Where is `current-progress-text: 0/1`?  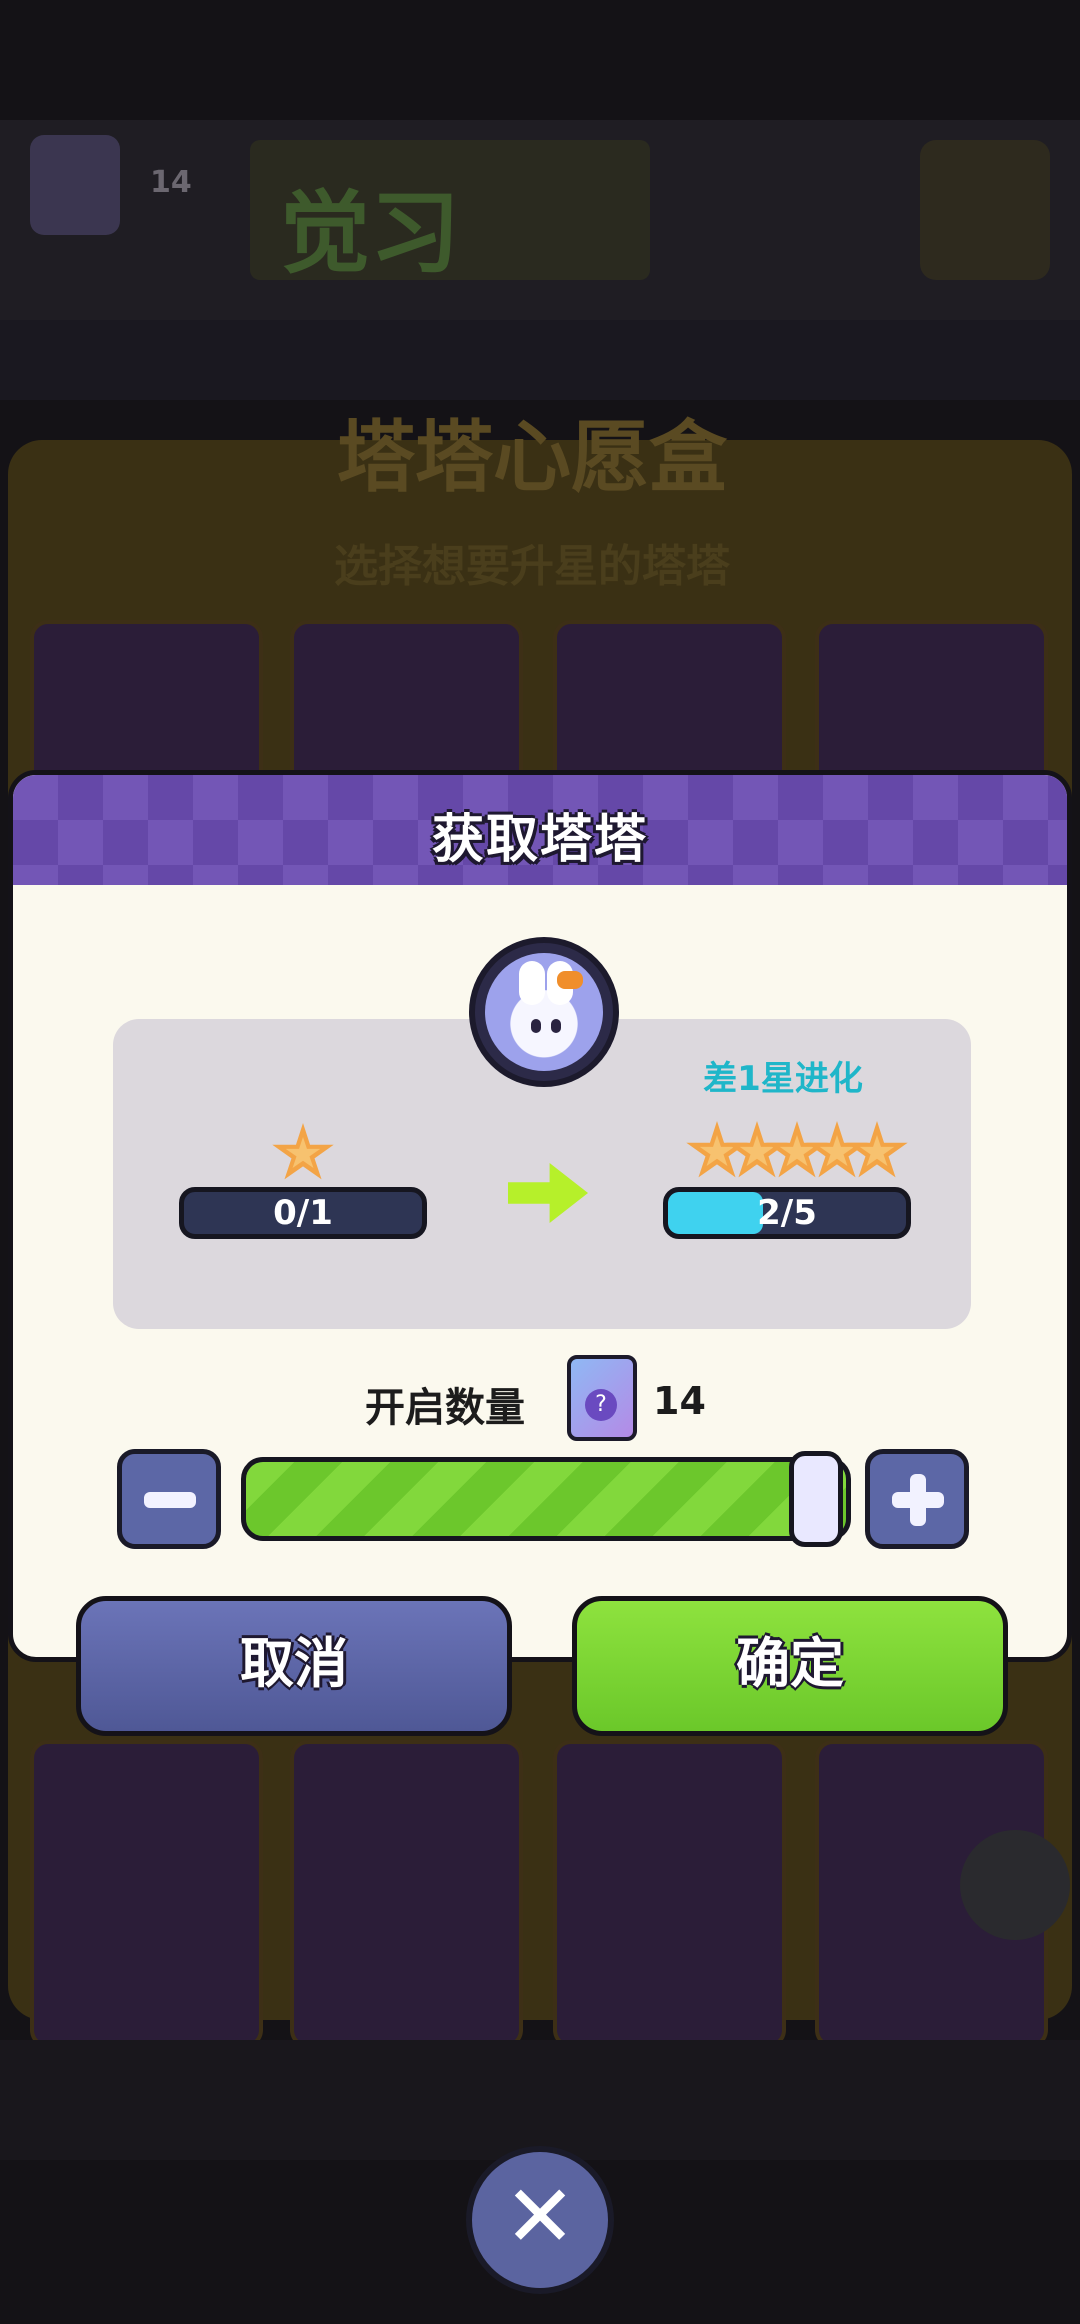
current-progress-text: 0/1 is located at coordinates (303, 1213).